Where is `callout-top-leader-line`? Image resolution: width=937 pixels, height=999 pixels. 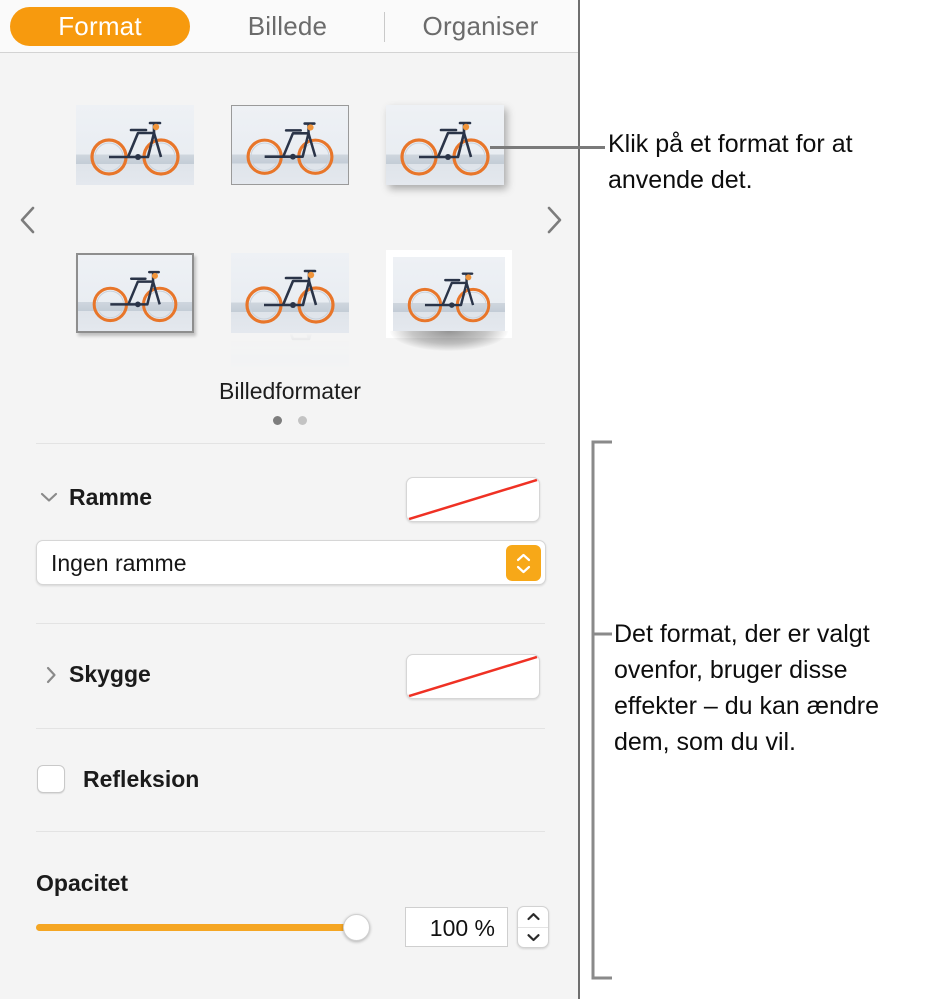 callout-top-leader-line is located at coordinates (547, 147).